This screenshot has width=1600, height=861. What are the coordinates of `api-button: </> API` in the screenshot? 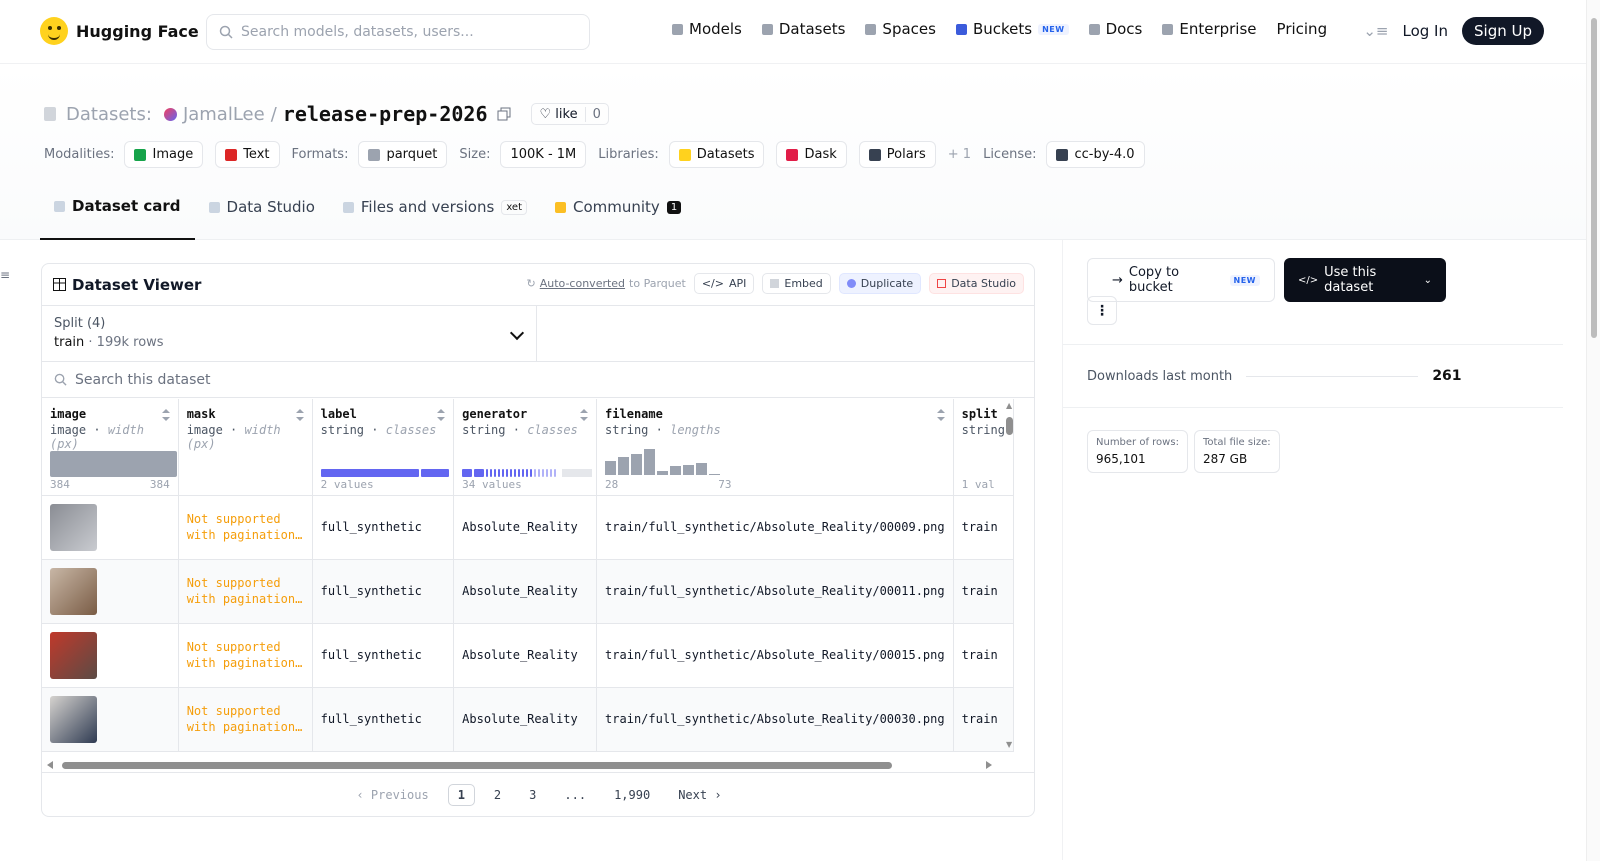 It's located at (724, 283).